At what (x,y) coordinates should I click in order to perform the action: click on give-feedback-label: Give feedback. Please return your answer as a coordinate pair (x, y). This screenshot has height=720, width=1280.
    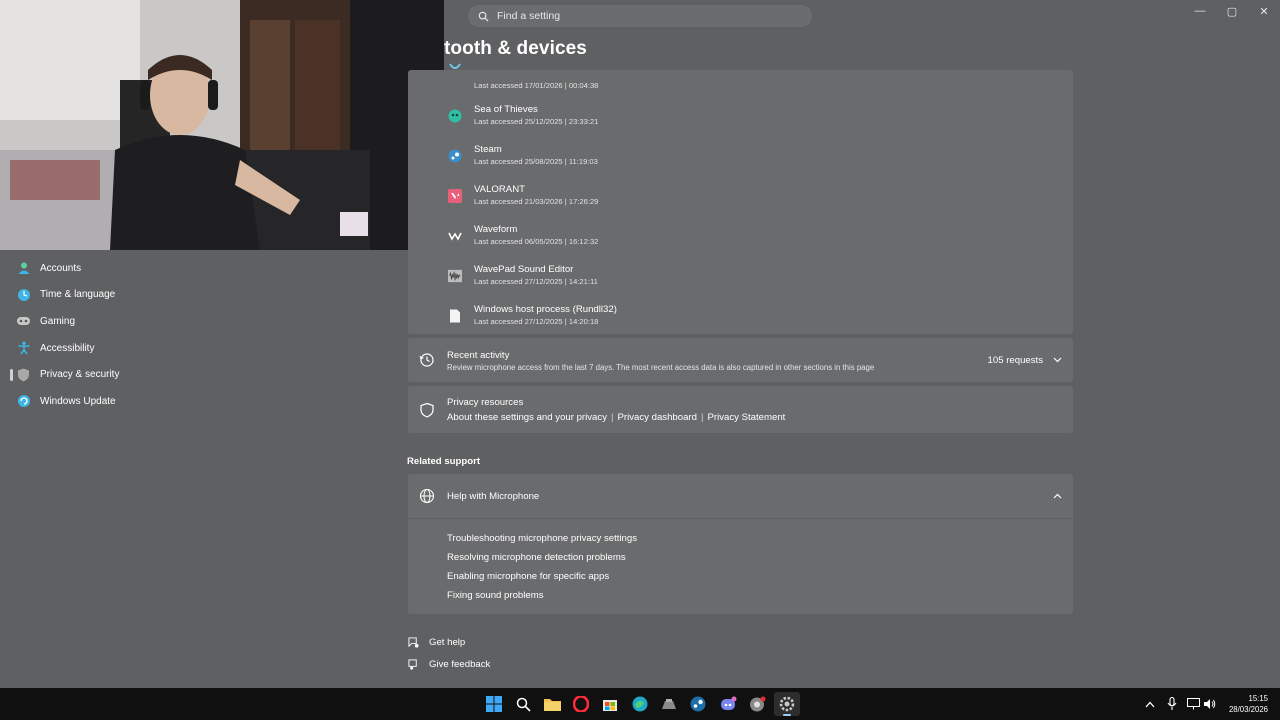
    Looking at the image, I should click on (460, 664).